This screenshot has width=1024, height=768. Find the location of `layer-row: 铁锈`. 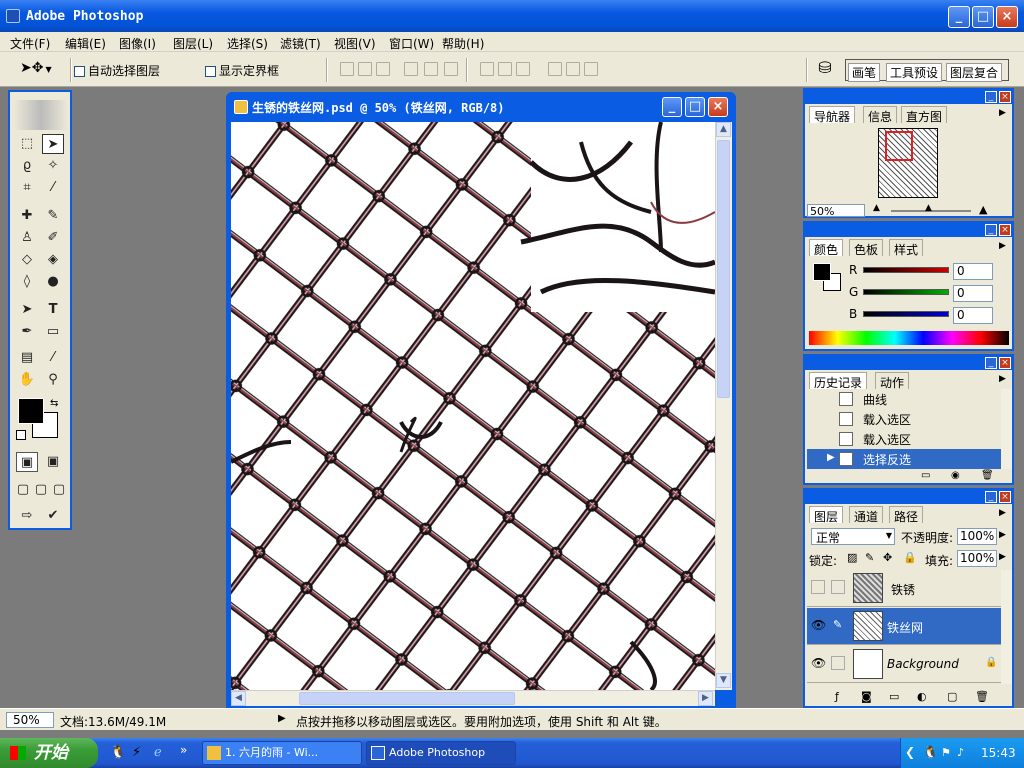

layer-row: 铁锈 is located at coordinates (904, 588).